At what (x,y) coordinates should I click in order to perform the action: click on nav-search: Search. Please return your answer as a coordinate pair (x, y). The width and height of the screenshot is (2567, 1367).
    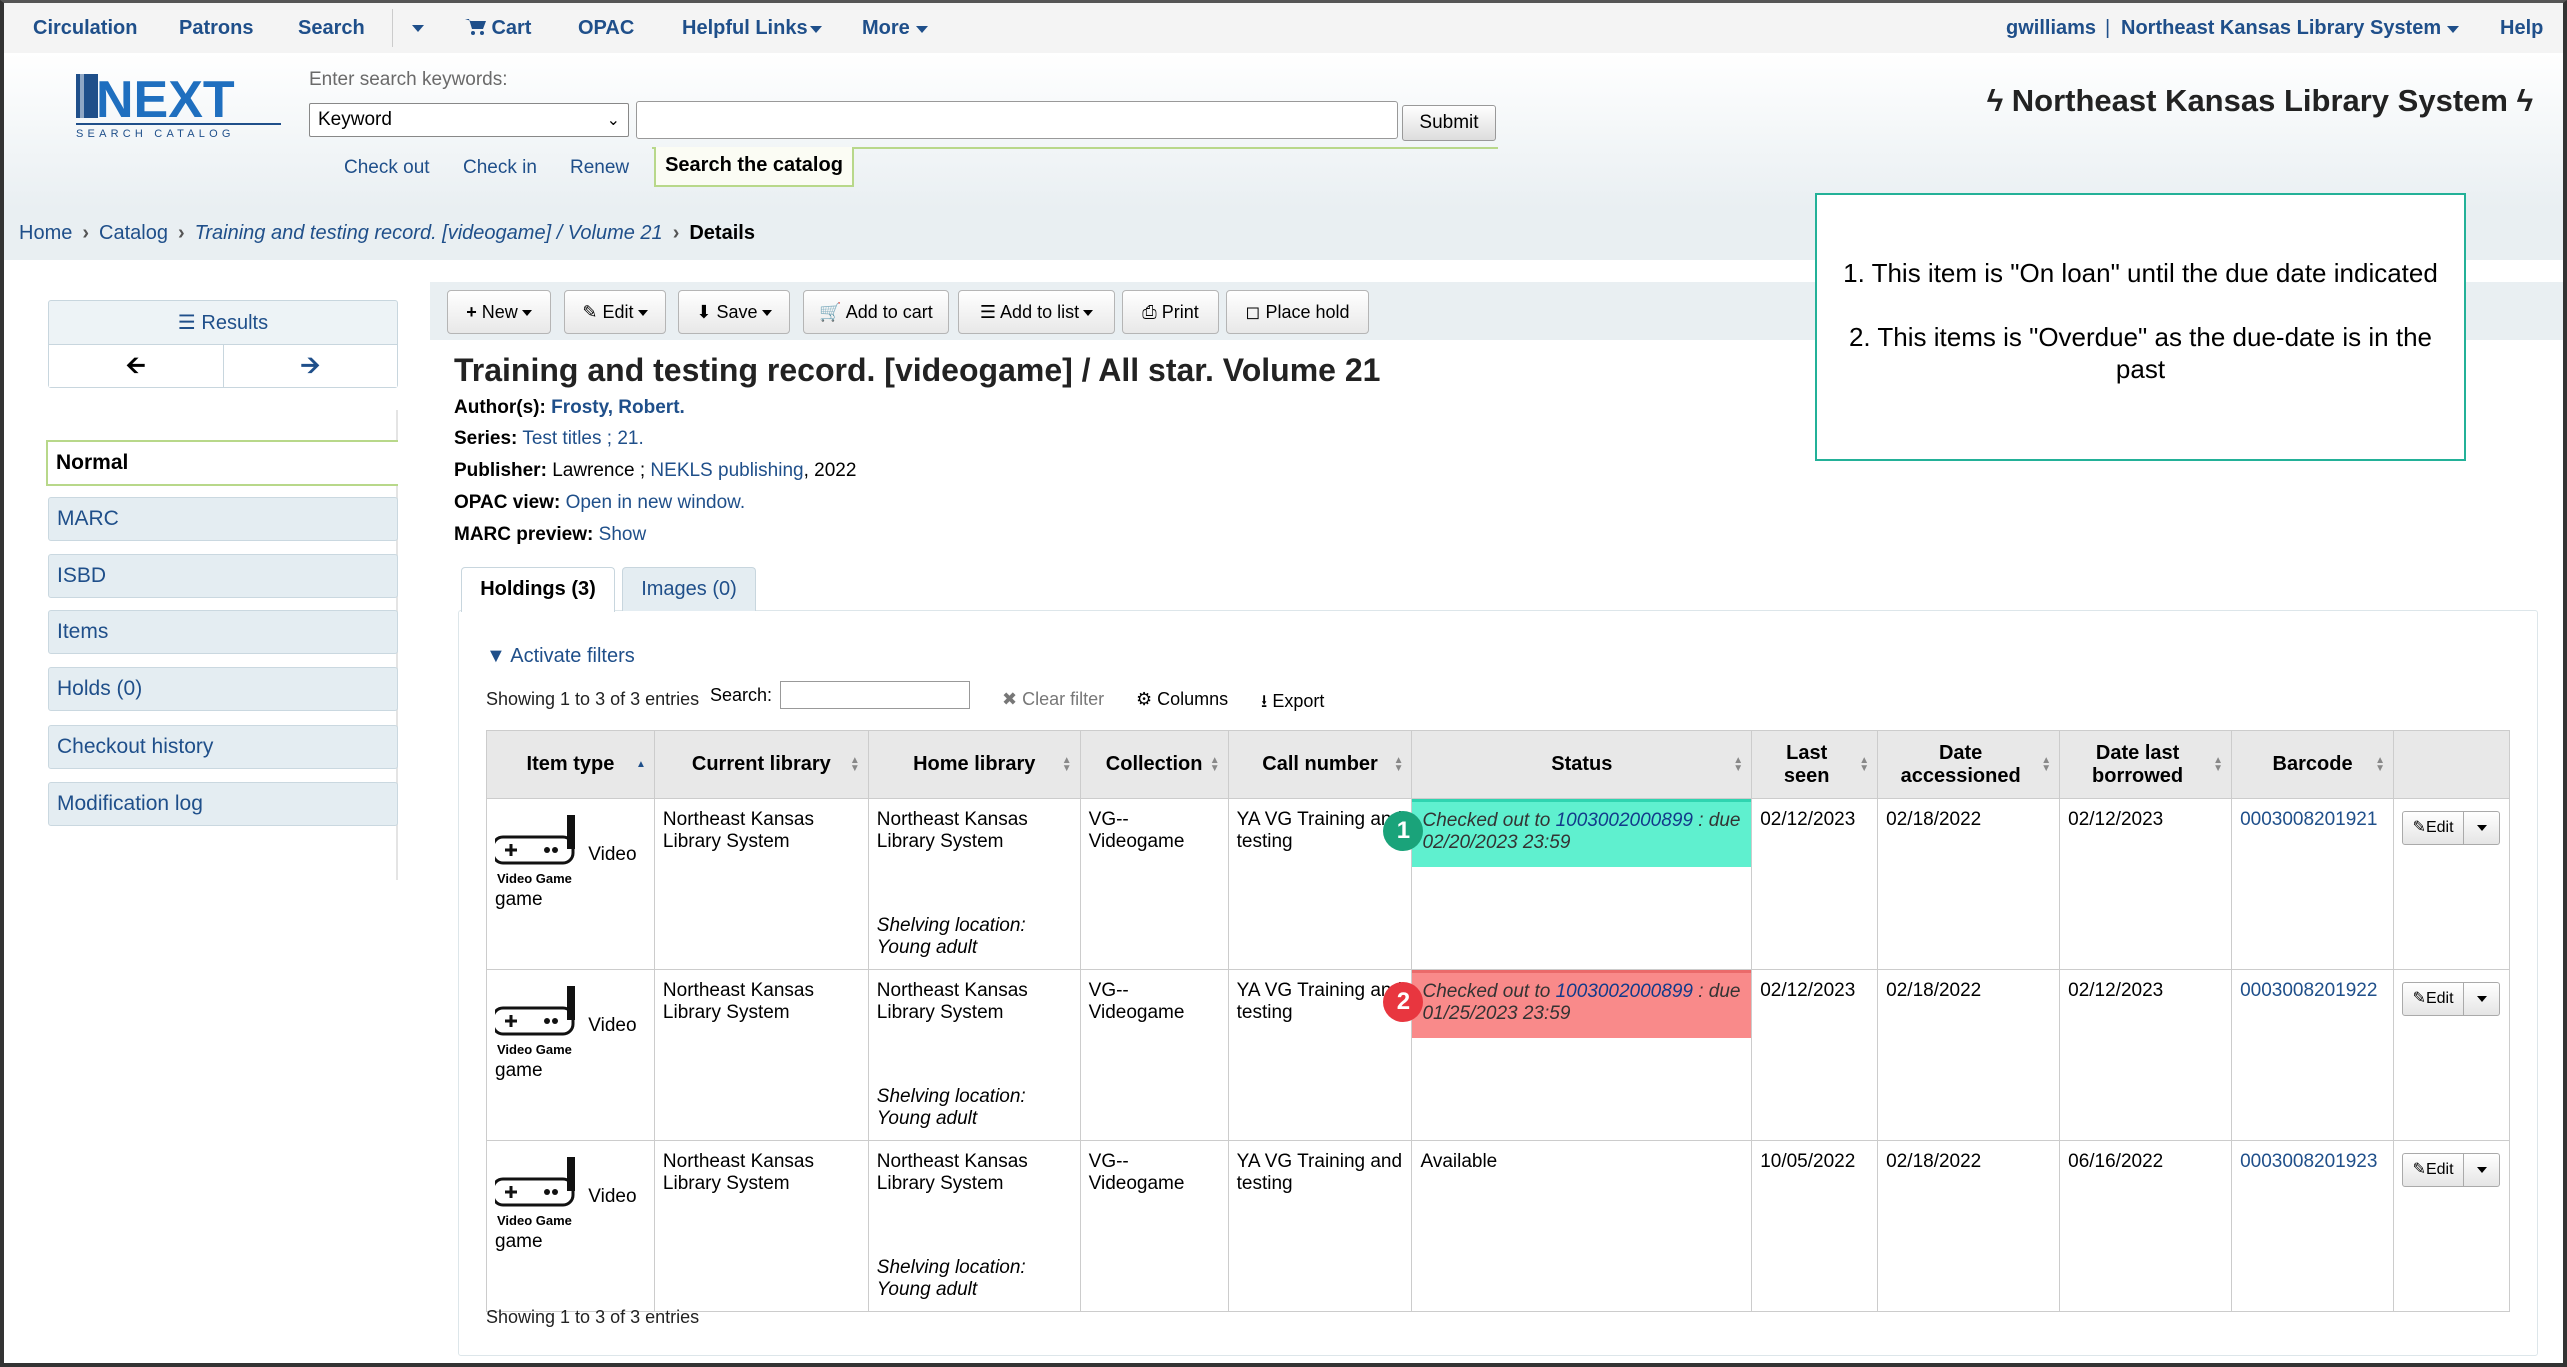
    Looking at the image, I should click on (331, 28).